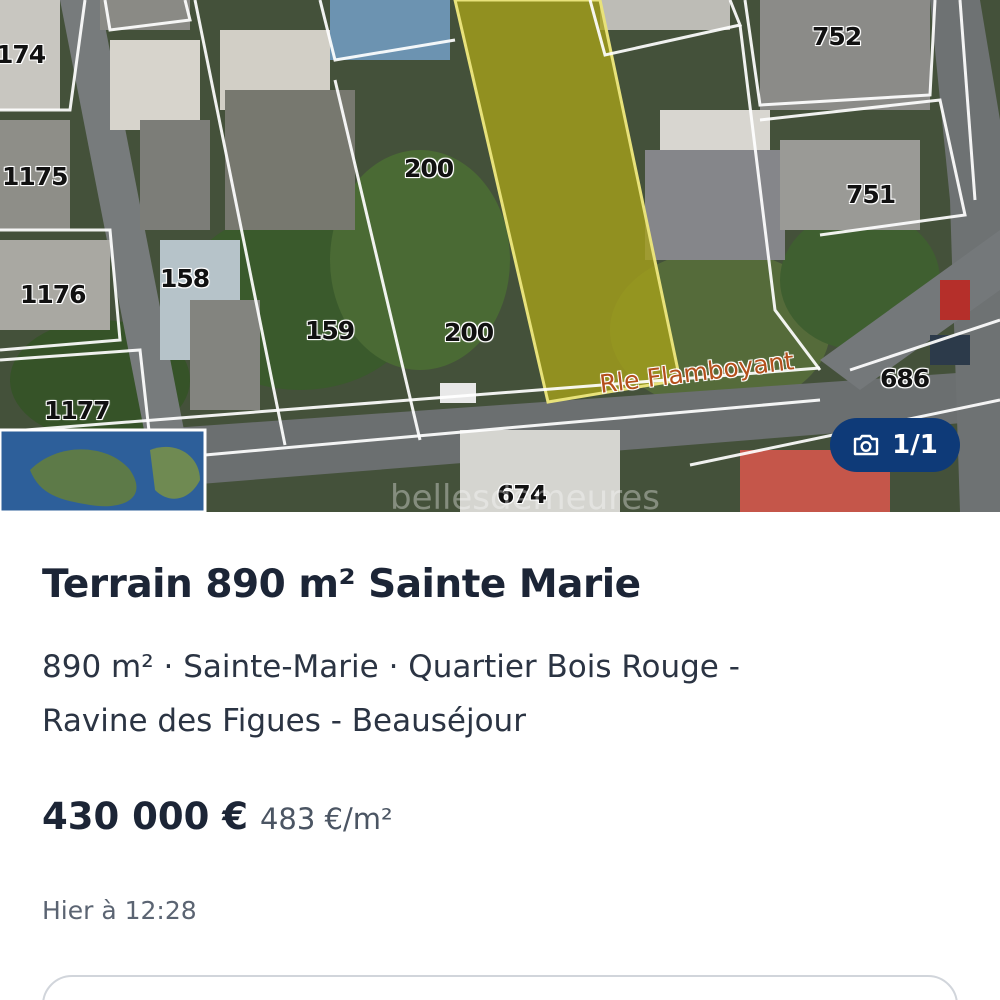 Image resolution: width=1000 pixels, height=1000 pixels. I want to click on parcel-number-200-north: 200, so click(429, 168).